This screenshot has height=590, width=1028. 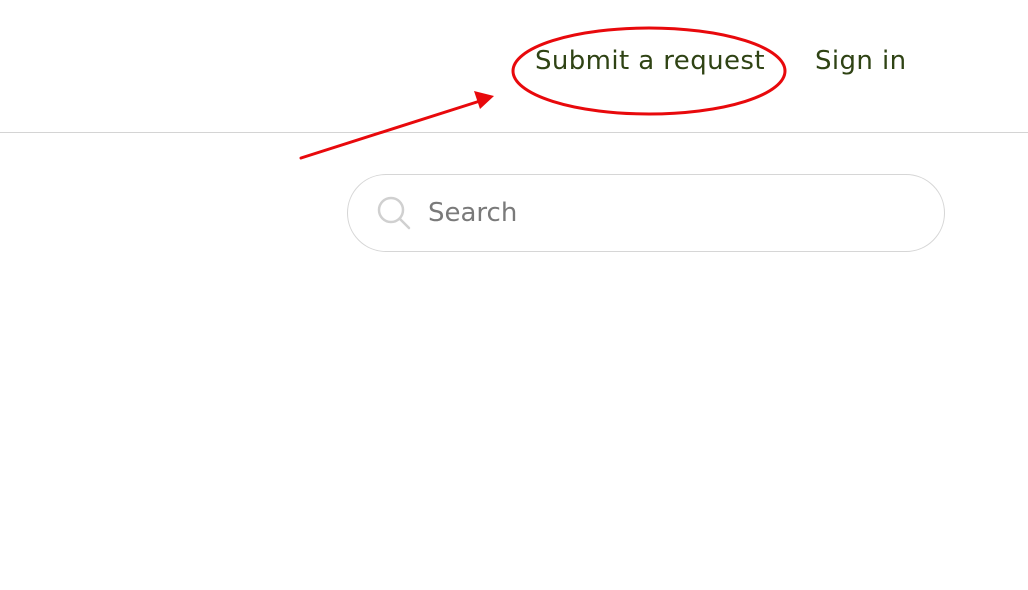 I want to click on sign-in-link: Sign in, so click(x=860, y=61).